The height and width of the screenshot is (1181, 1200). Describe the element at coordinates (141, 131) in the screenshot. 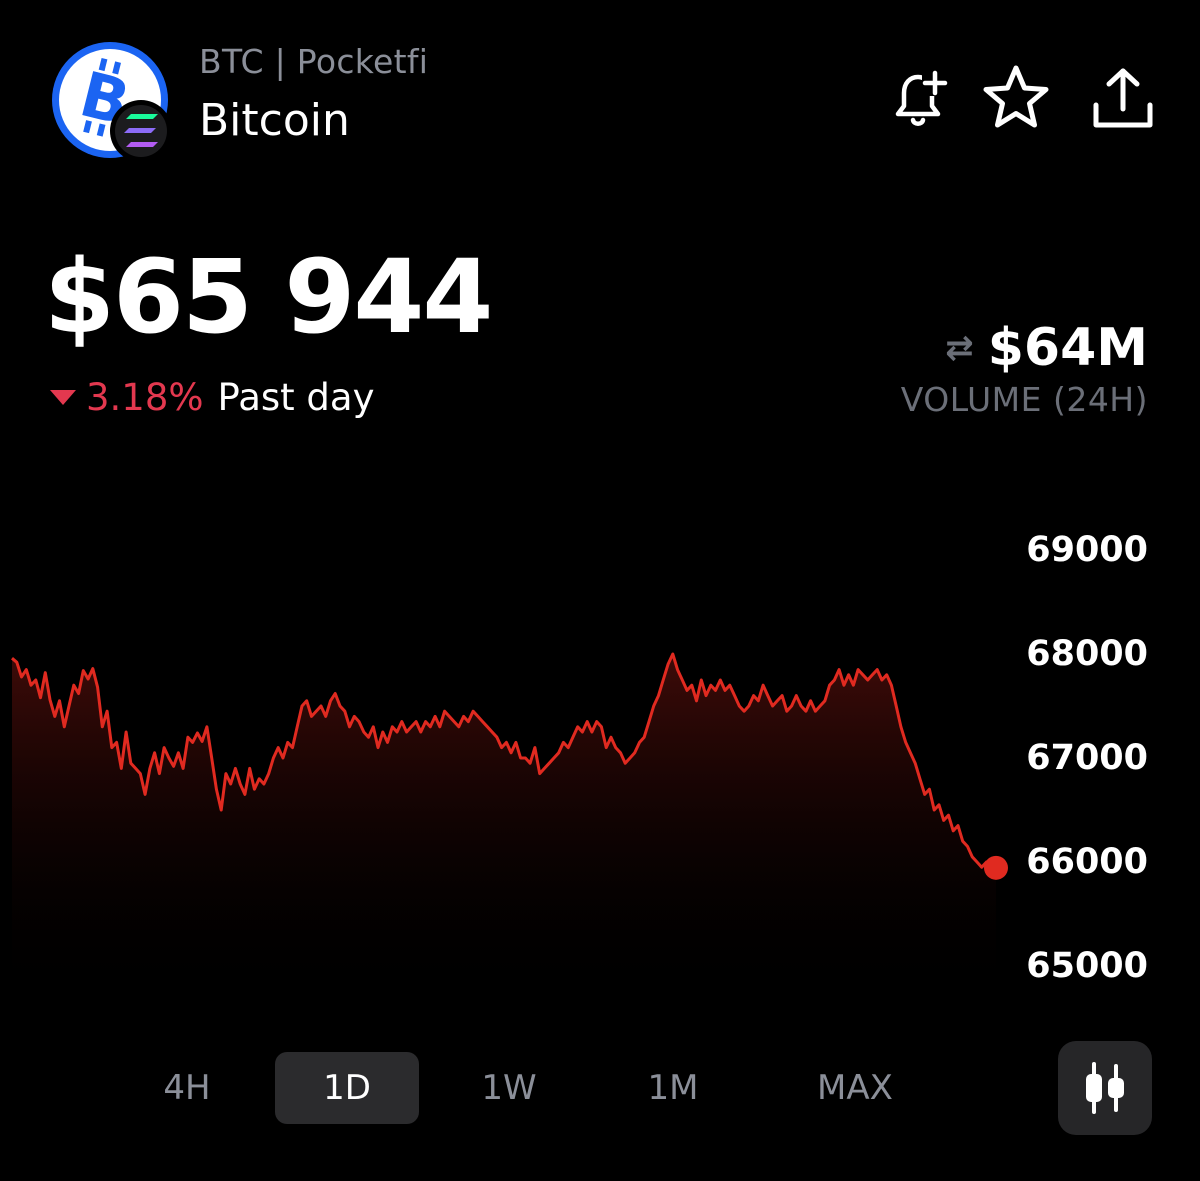

I see `solana-badge-icon` at that location.